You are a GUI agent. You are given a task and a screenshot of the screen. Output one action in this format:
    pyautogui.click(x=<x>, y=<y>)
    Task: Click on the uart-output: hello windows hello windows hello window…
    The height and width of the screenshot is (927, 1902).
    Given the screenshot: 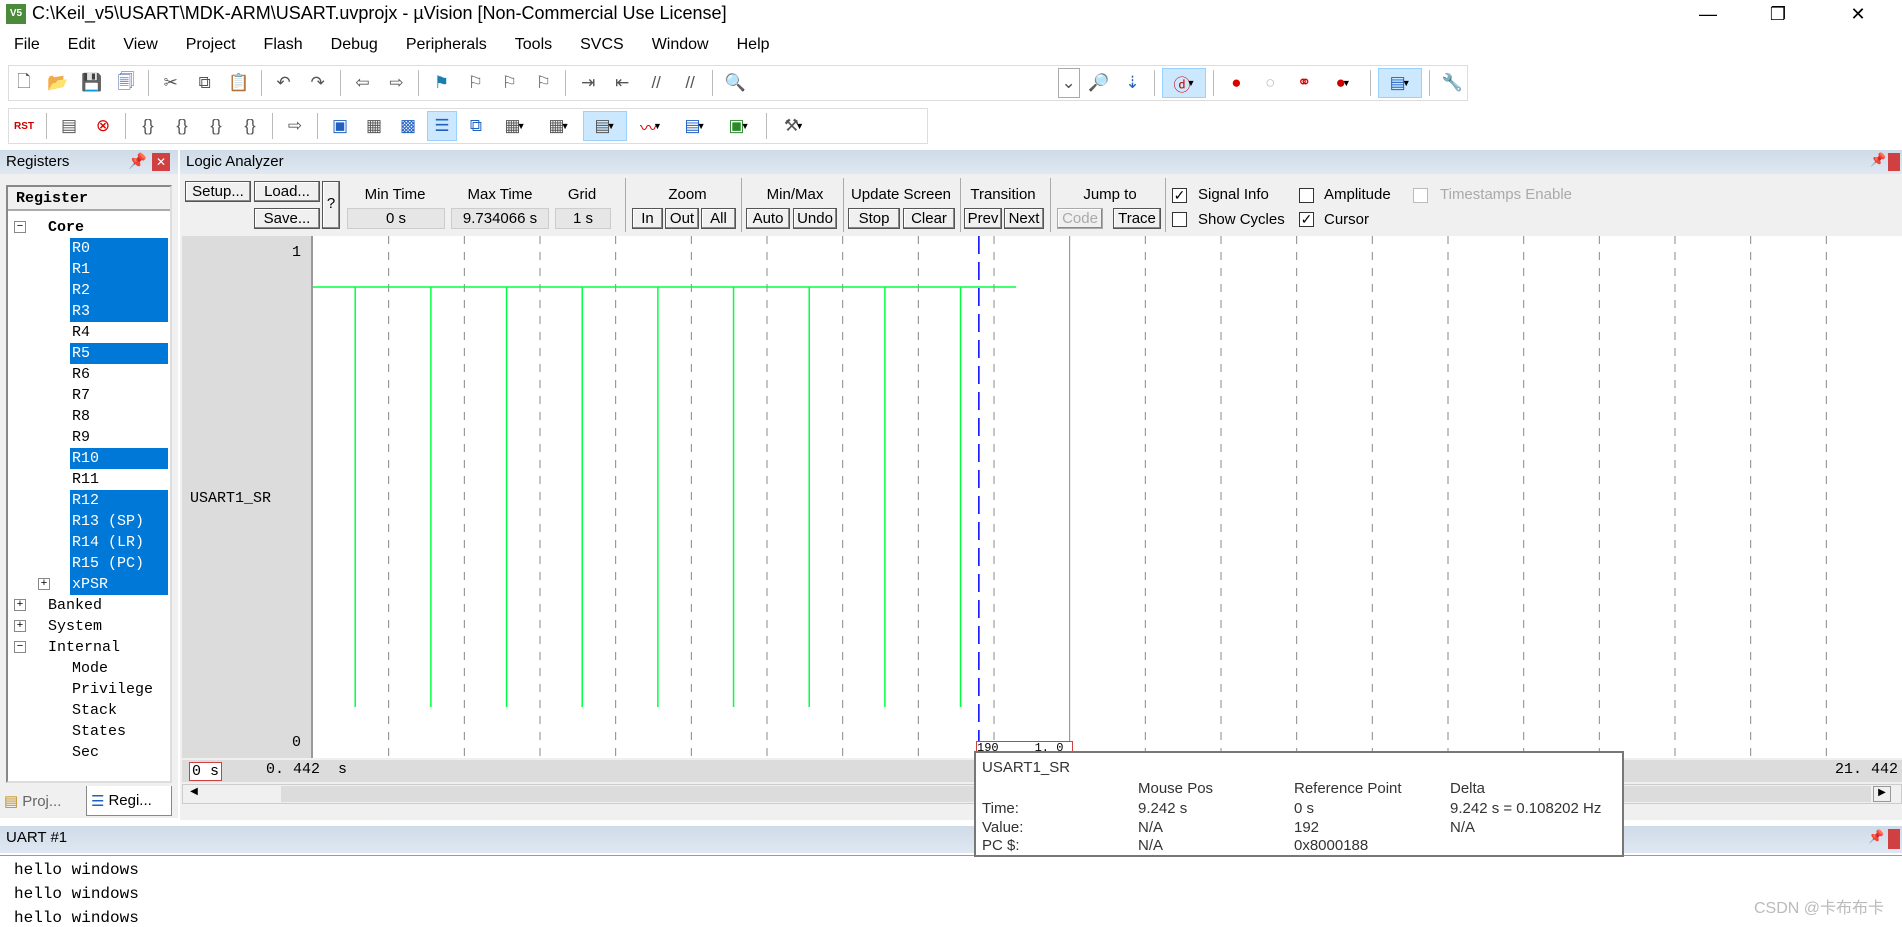 What is the action you would take?
    pyautogui.click(x=951, y=891)
    